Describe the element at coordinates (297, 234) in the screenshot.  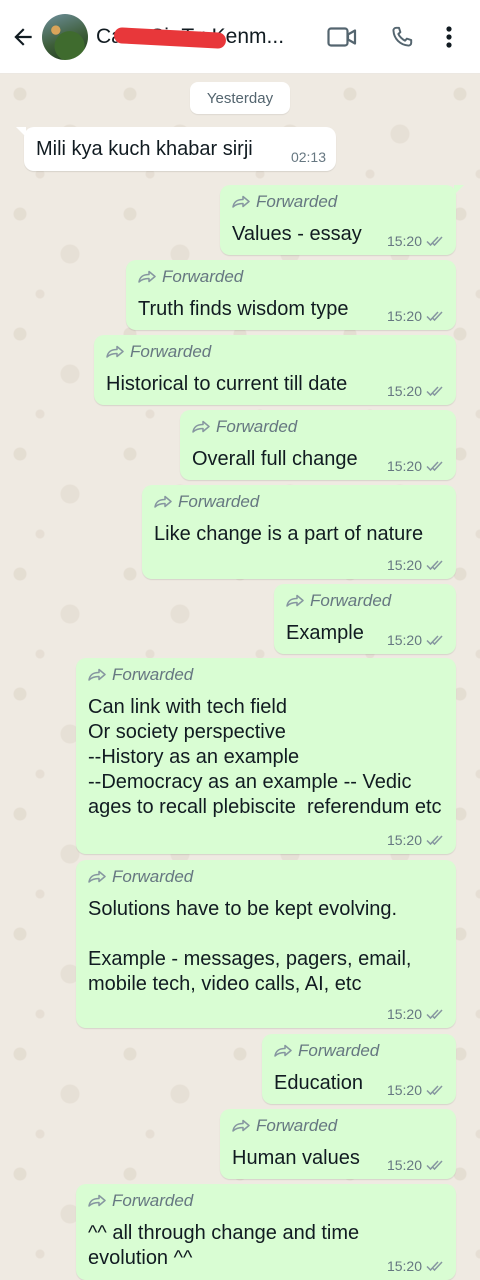
I see `message-text: Values - essay` at that location.